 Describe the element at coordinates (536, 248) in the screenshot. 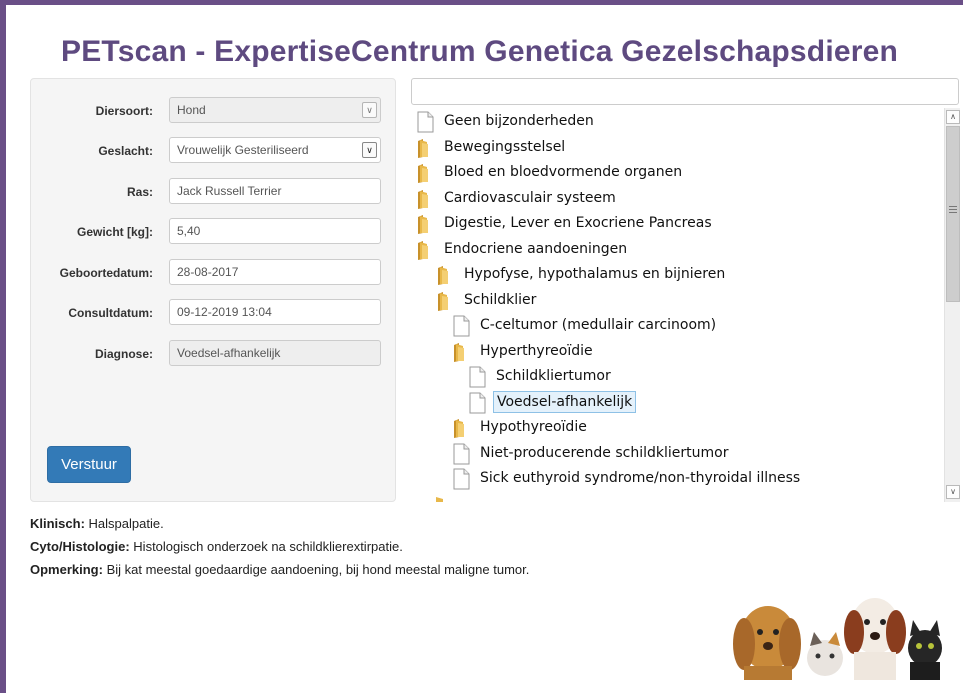

I see `tree-item-label: Endocriene aandoeningen` at that location.